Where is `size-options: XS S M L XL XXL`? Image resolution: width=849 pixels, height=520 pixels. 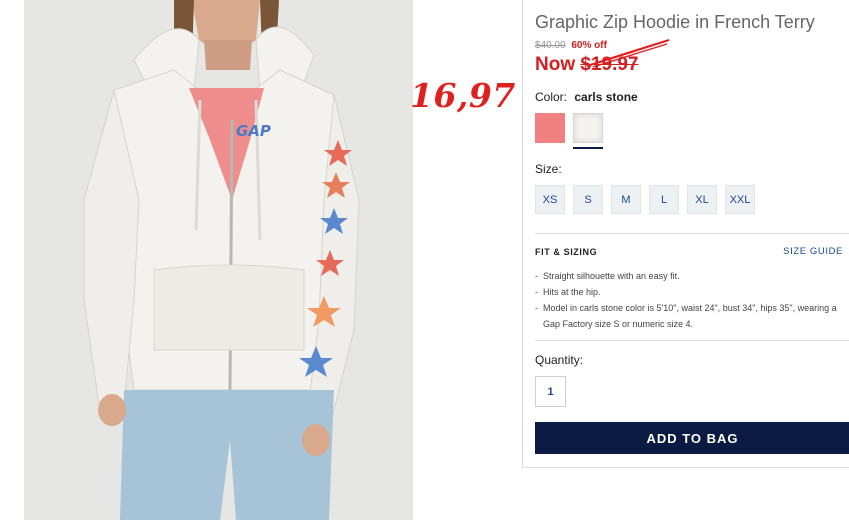 size-options: XS S M L XL XXL is located at coordinates (645, 199).